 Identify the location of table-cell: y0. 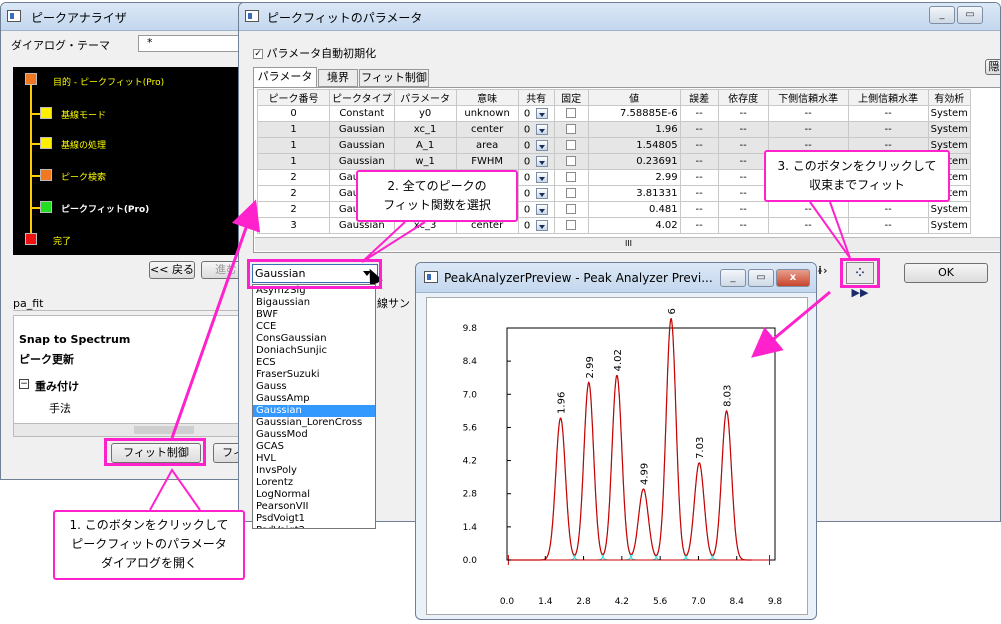
(425, 113).